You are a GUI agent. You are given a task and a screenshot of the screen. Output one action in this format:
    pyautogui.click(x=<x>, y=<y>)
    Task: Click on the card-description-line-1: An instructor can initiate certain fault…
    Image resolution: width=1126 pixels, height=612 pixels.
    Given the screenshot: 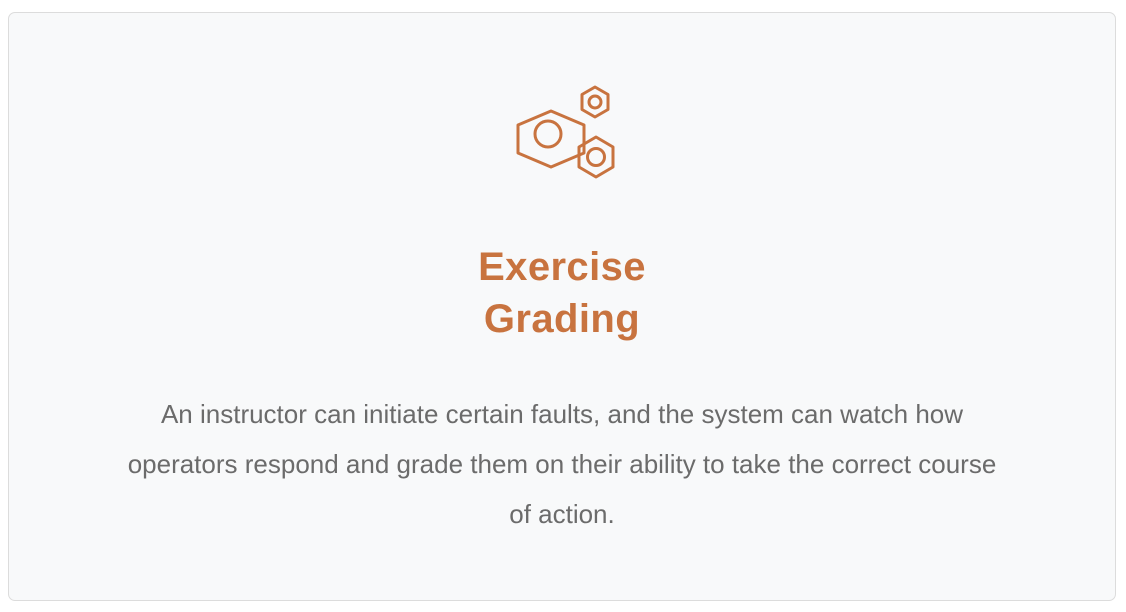 What is the action you would take?
    pyautogui.click(x=562, y=414)
    